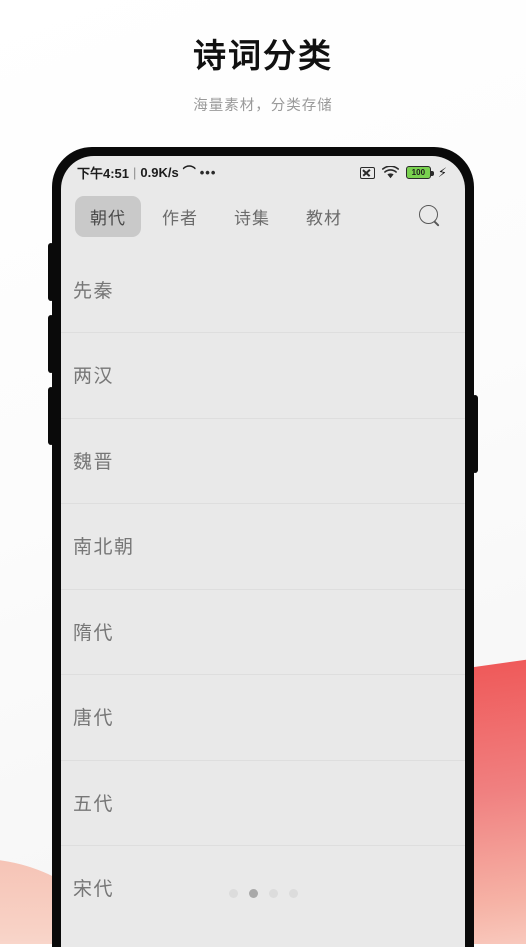  Describe the element at coordinates (263, 105) in the screenshot. I see `page-subtitle: 海量素材，分类存储` at that location.